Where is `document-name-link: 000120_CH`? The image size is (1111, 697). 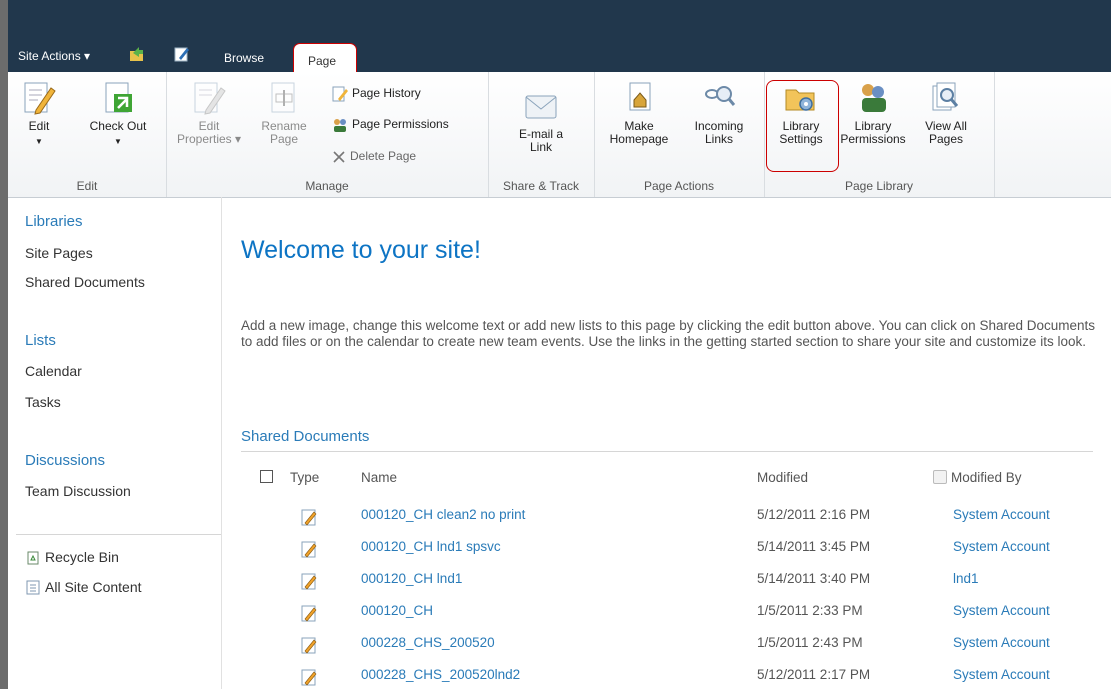 document-name-link: 000120_CH is located at coordinates (397, 610).